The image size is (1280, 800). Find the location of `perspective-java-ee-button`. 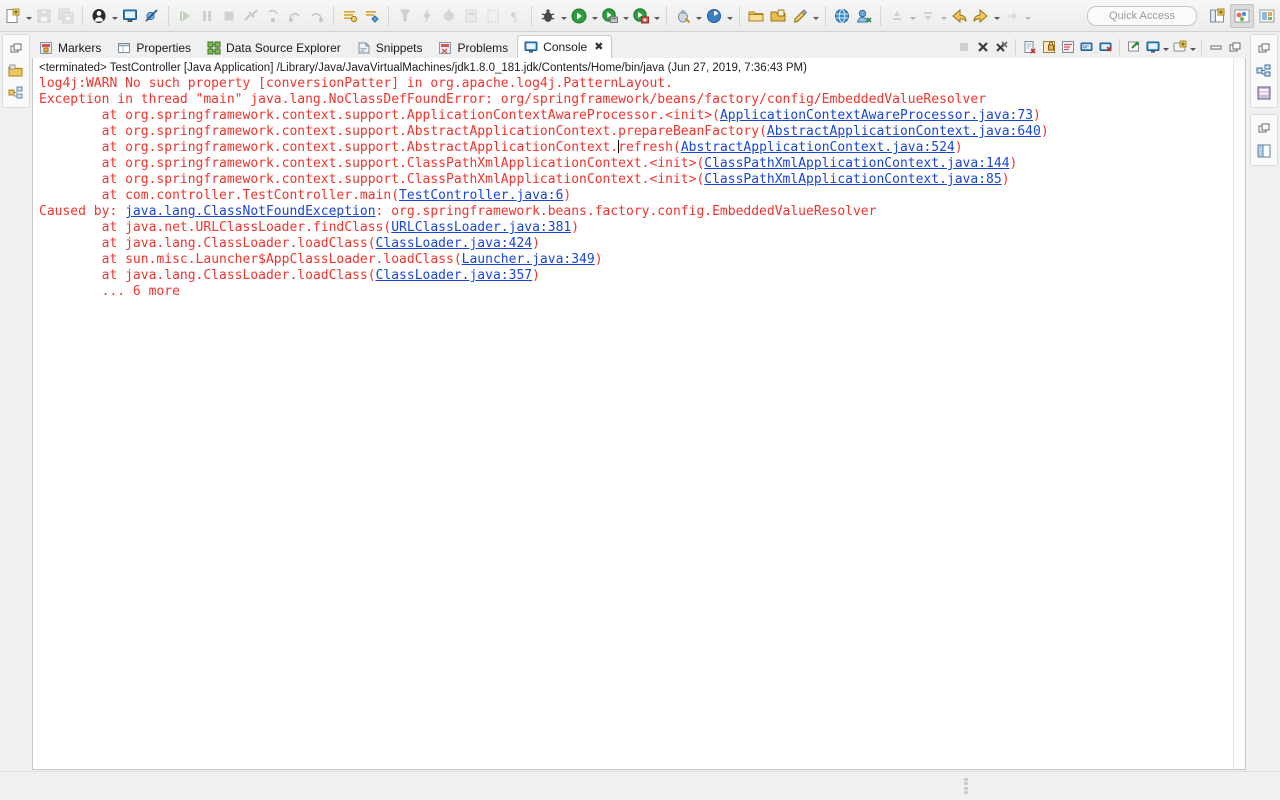

perspective-java-ee-button is located at coordinates (1242, 15).